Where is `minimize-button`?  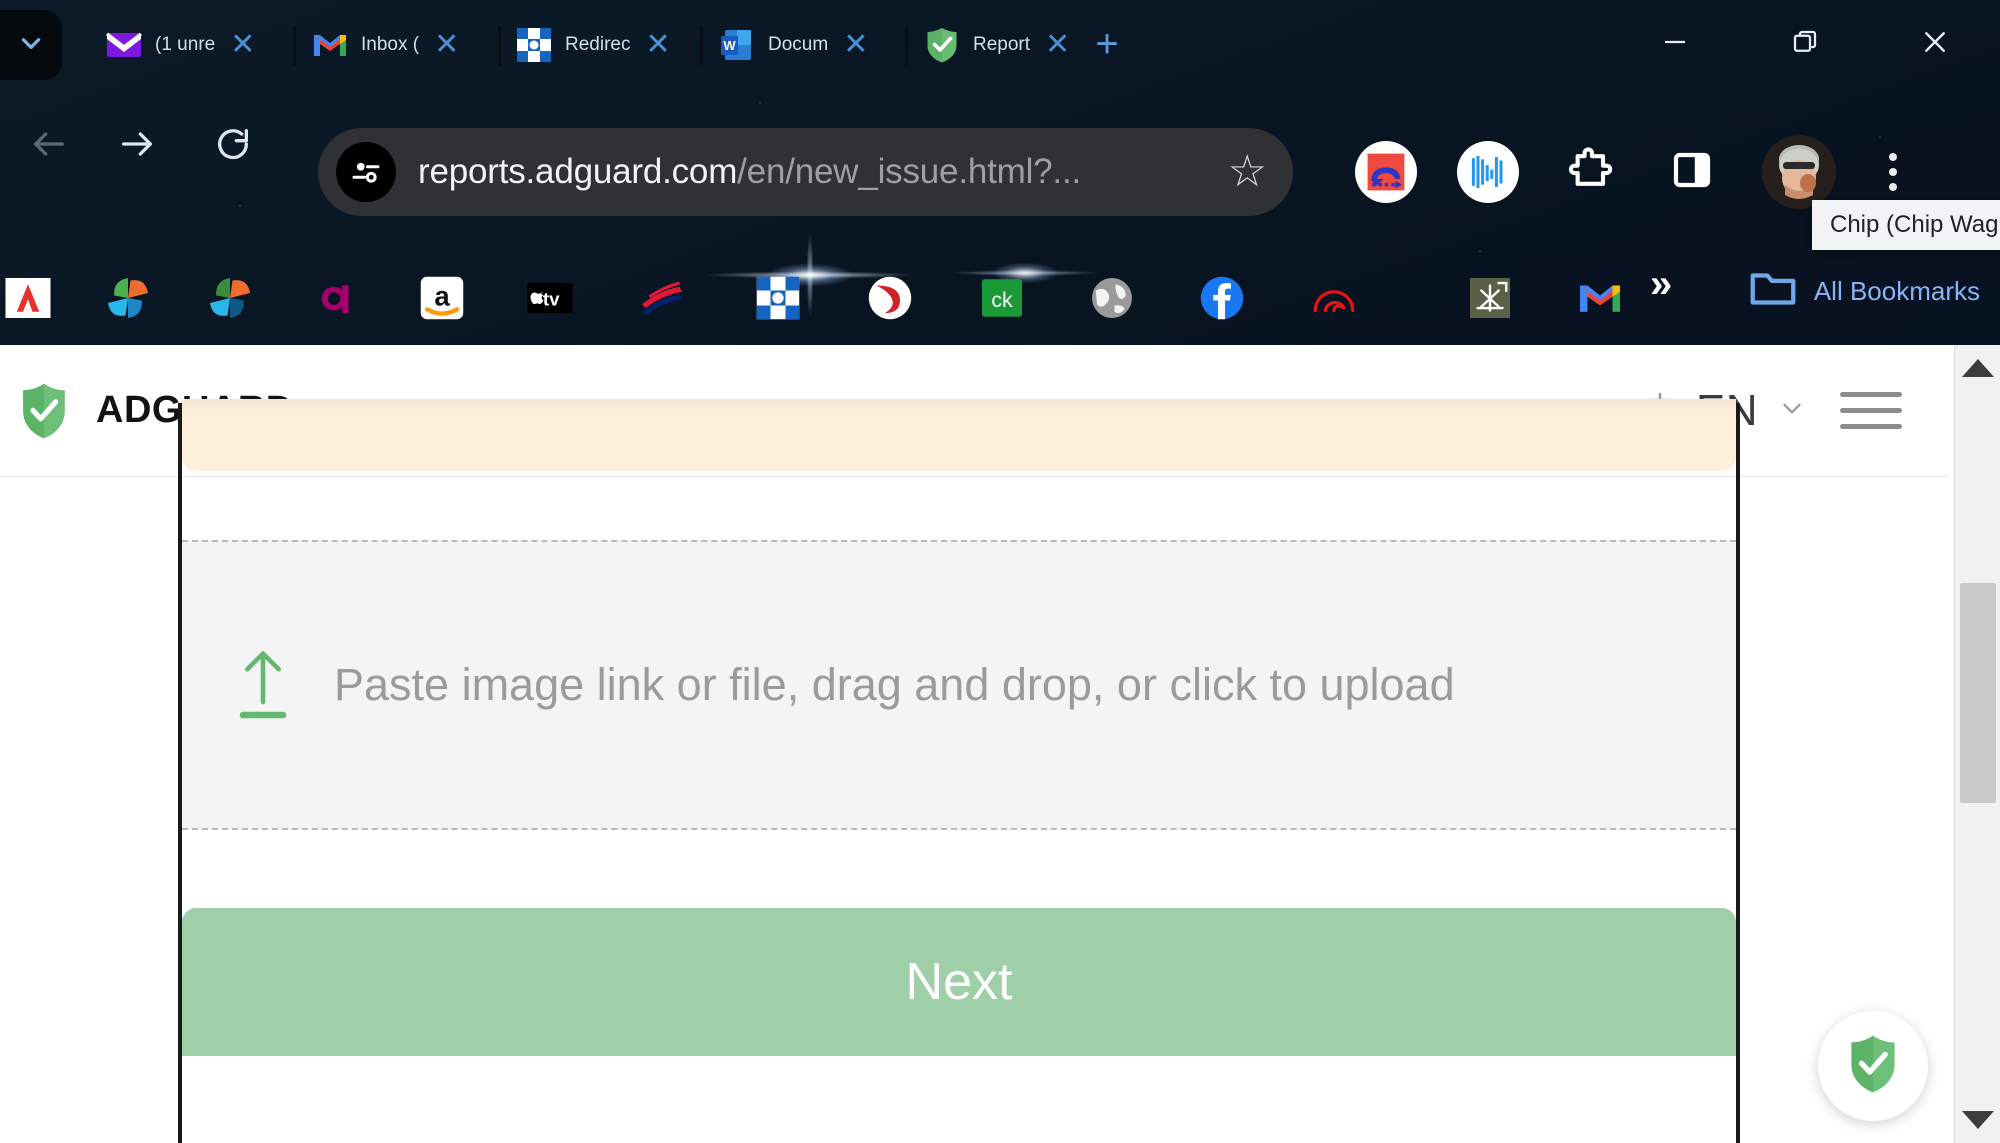 minimize-button is located at coordinates (1675, 44).